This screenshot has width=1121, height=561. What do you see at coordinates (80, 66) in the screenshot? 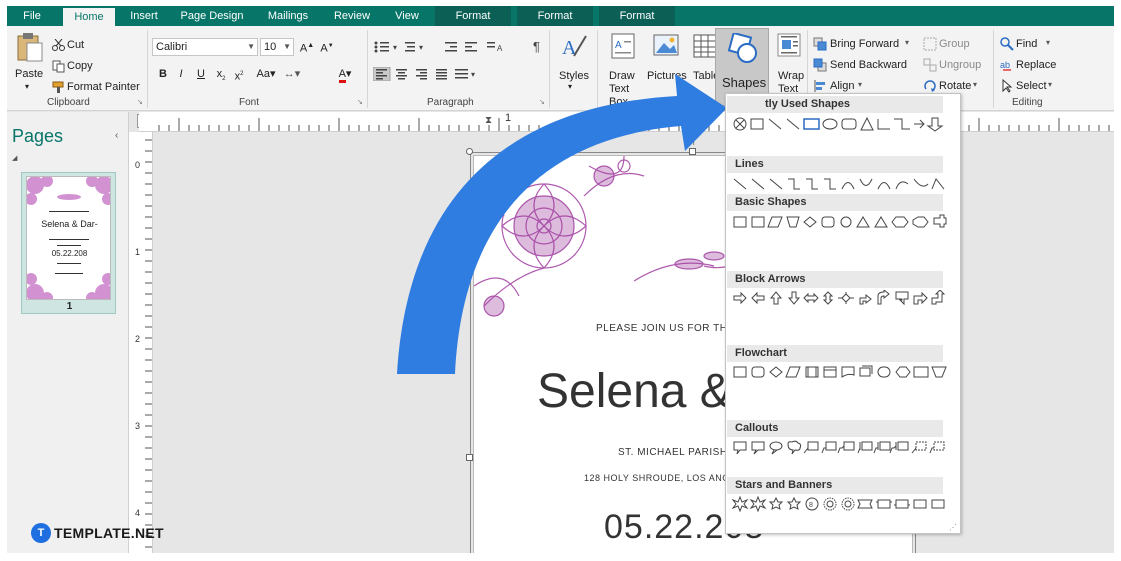
I see `copy-button: Copy` at bounding box center [80, 66].